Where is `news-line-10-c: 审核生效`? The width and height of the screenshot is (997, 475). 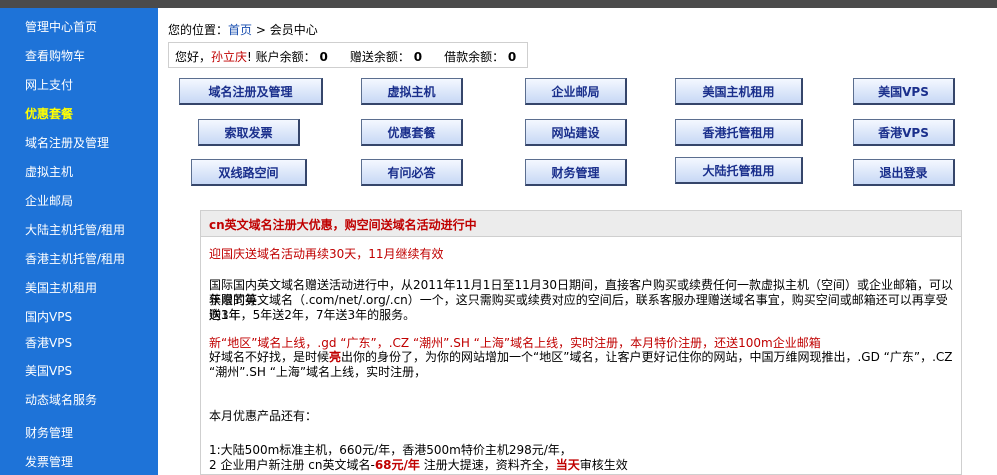 news-line-10-c: 审核生效 is located at coordinates (603, 465).